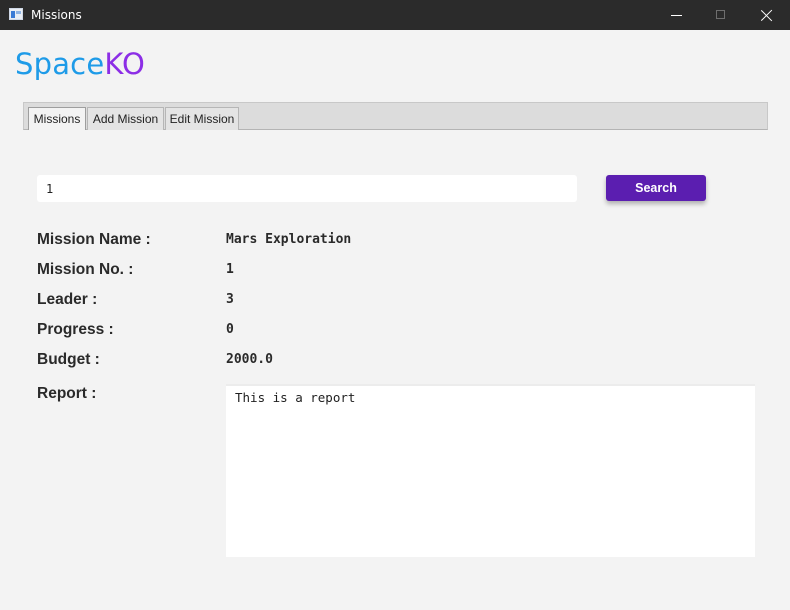 The width and height of the screenshot is (790, 610). Describe the element at coordinates (202, 118) in the screenshot. I see `tab-edit-mission: Edit Mission` at that location.